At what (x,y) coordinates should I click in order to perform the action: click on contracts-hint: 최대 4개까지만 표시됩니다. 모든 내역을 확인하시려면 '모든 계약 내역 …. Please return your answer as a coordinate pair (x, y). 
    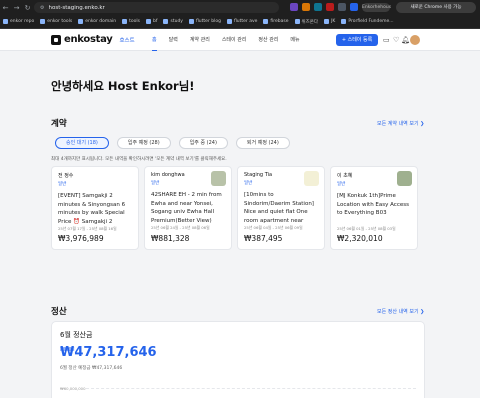
    Looking at the image, I should click on (139, 159).